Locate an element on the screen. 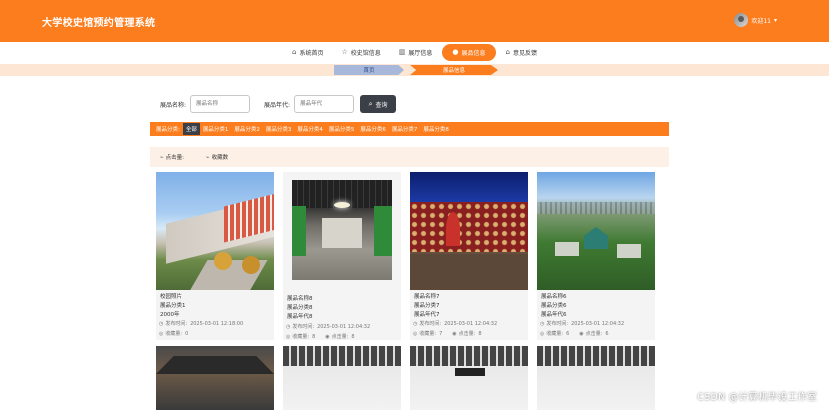 The image size is (829, 410). exhibit-published: ◷ 发布时间: 2025-03-01 12:18:00 is located at coordinates (201, 324).